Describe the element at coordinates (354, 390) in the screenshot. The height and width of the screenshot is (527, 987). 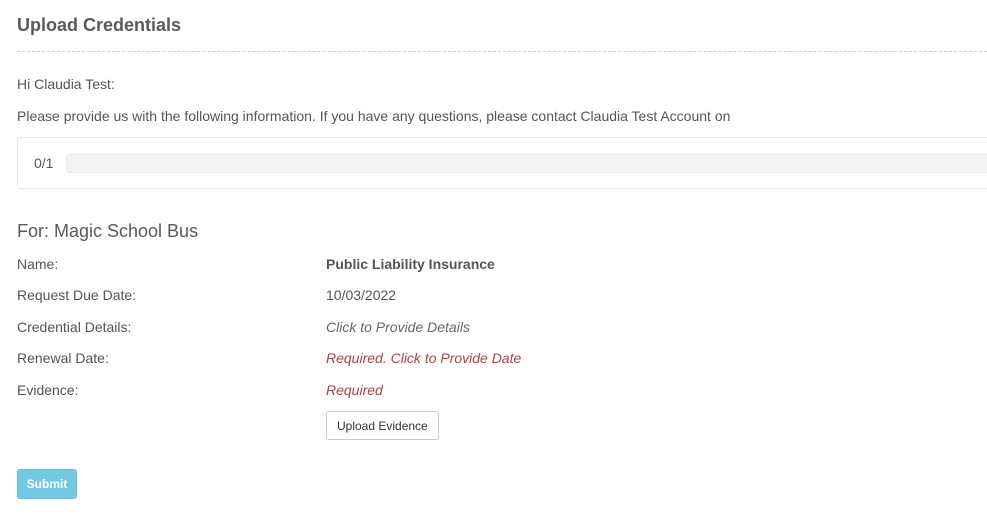
I see `evidence-status: Required` at that location.